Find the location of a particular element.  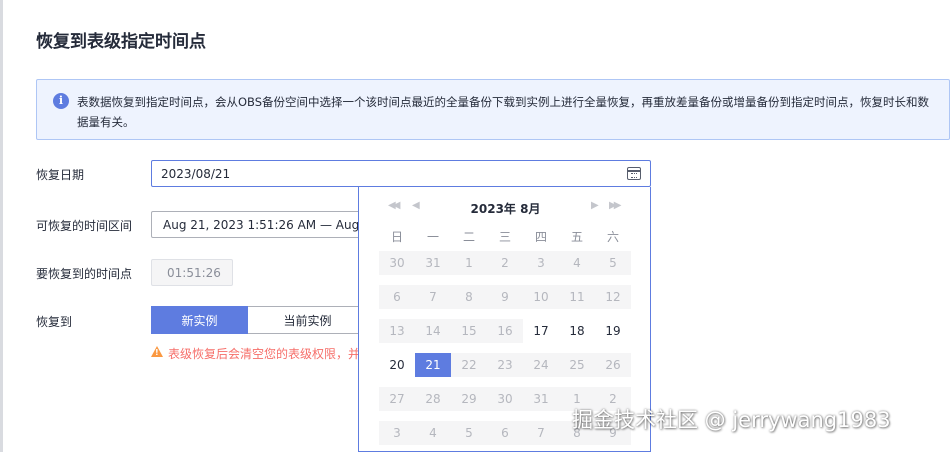

page-title: 恢复到表级指定时间点 is located at coordinates (121, 42).